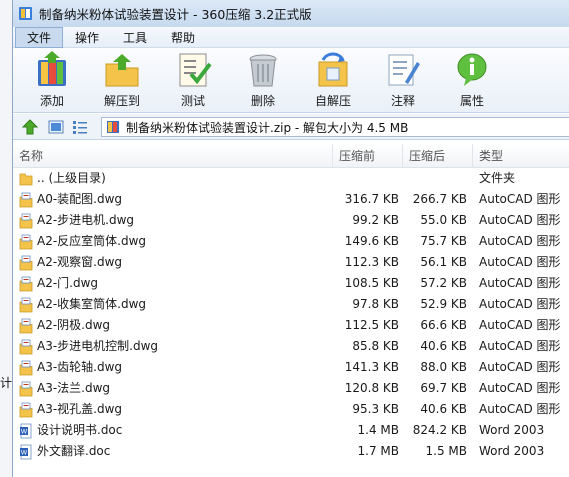 The width and height of the screenshot is (569, 477). Describe the element at coordinates (30, 127) in the screenshot. I see `up-arrow-icon` at that location.